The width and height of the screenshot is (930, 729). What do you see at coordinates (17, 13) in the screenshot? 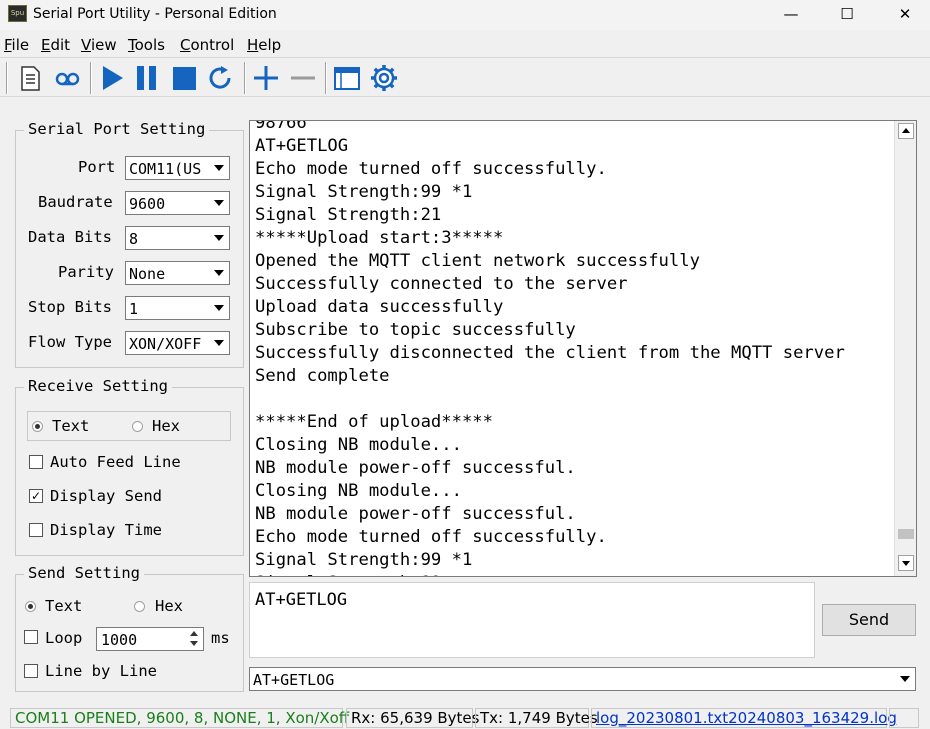
I see `app-icon: Spu` at bounding box center [17, 13].